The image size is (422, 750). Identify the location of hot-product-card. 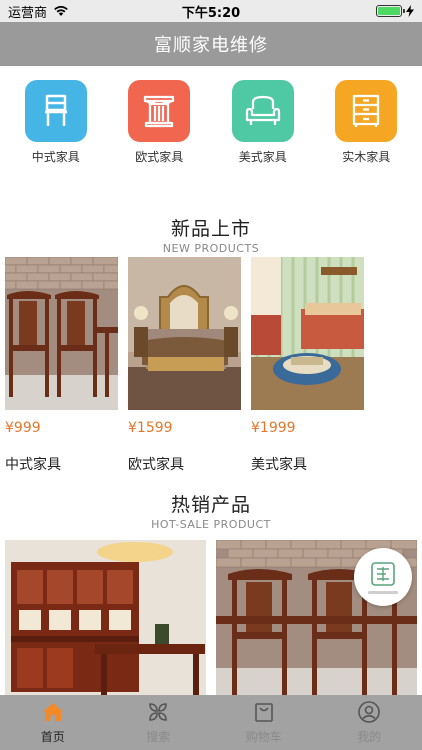
(105, 617).